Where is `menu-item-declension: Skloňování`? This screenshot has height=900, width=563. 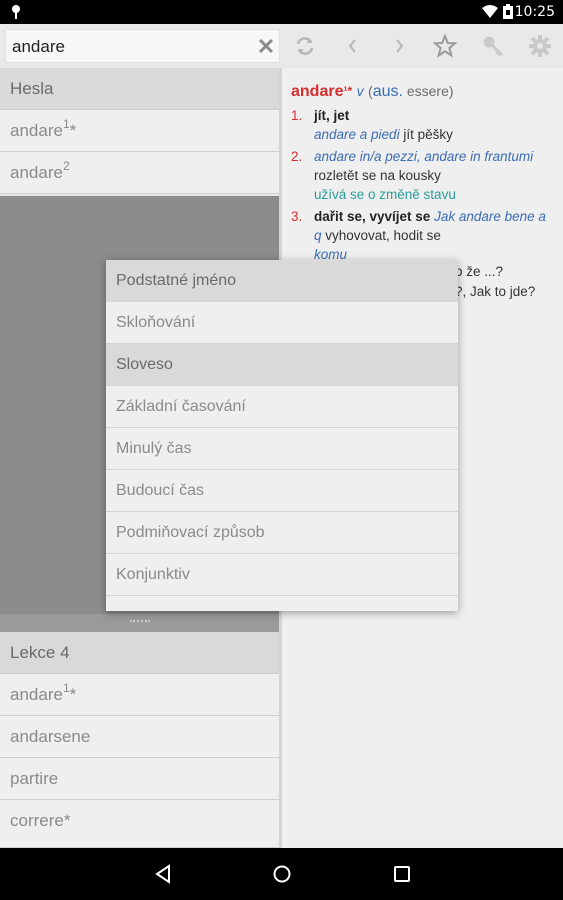 menu-item-declension: Skloňování is located at coordinates (282, 323).